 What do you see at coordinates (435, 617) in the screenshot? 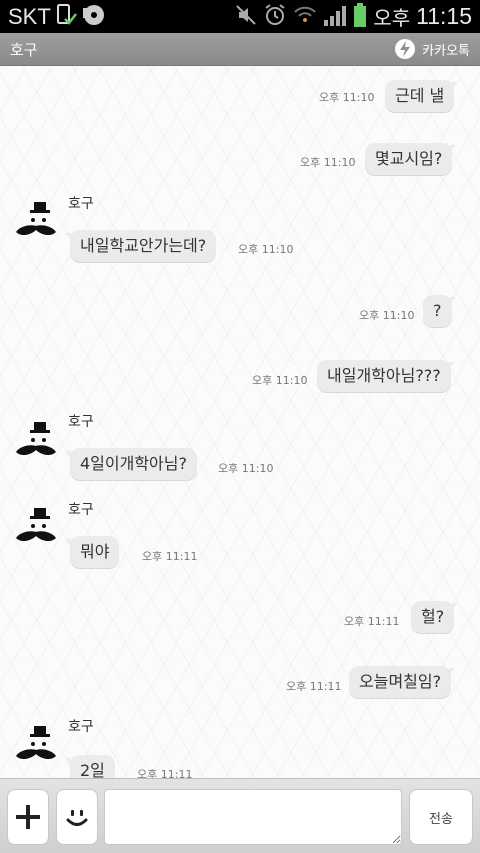
I see `message-bubble-outgoing: 헐?` at bounding box center [435, 617].